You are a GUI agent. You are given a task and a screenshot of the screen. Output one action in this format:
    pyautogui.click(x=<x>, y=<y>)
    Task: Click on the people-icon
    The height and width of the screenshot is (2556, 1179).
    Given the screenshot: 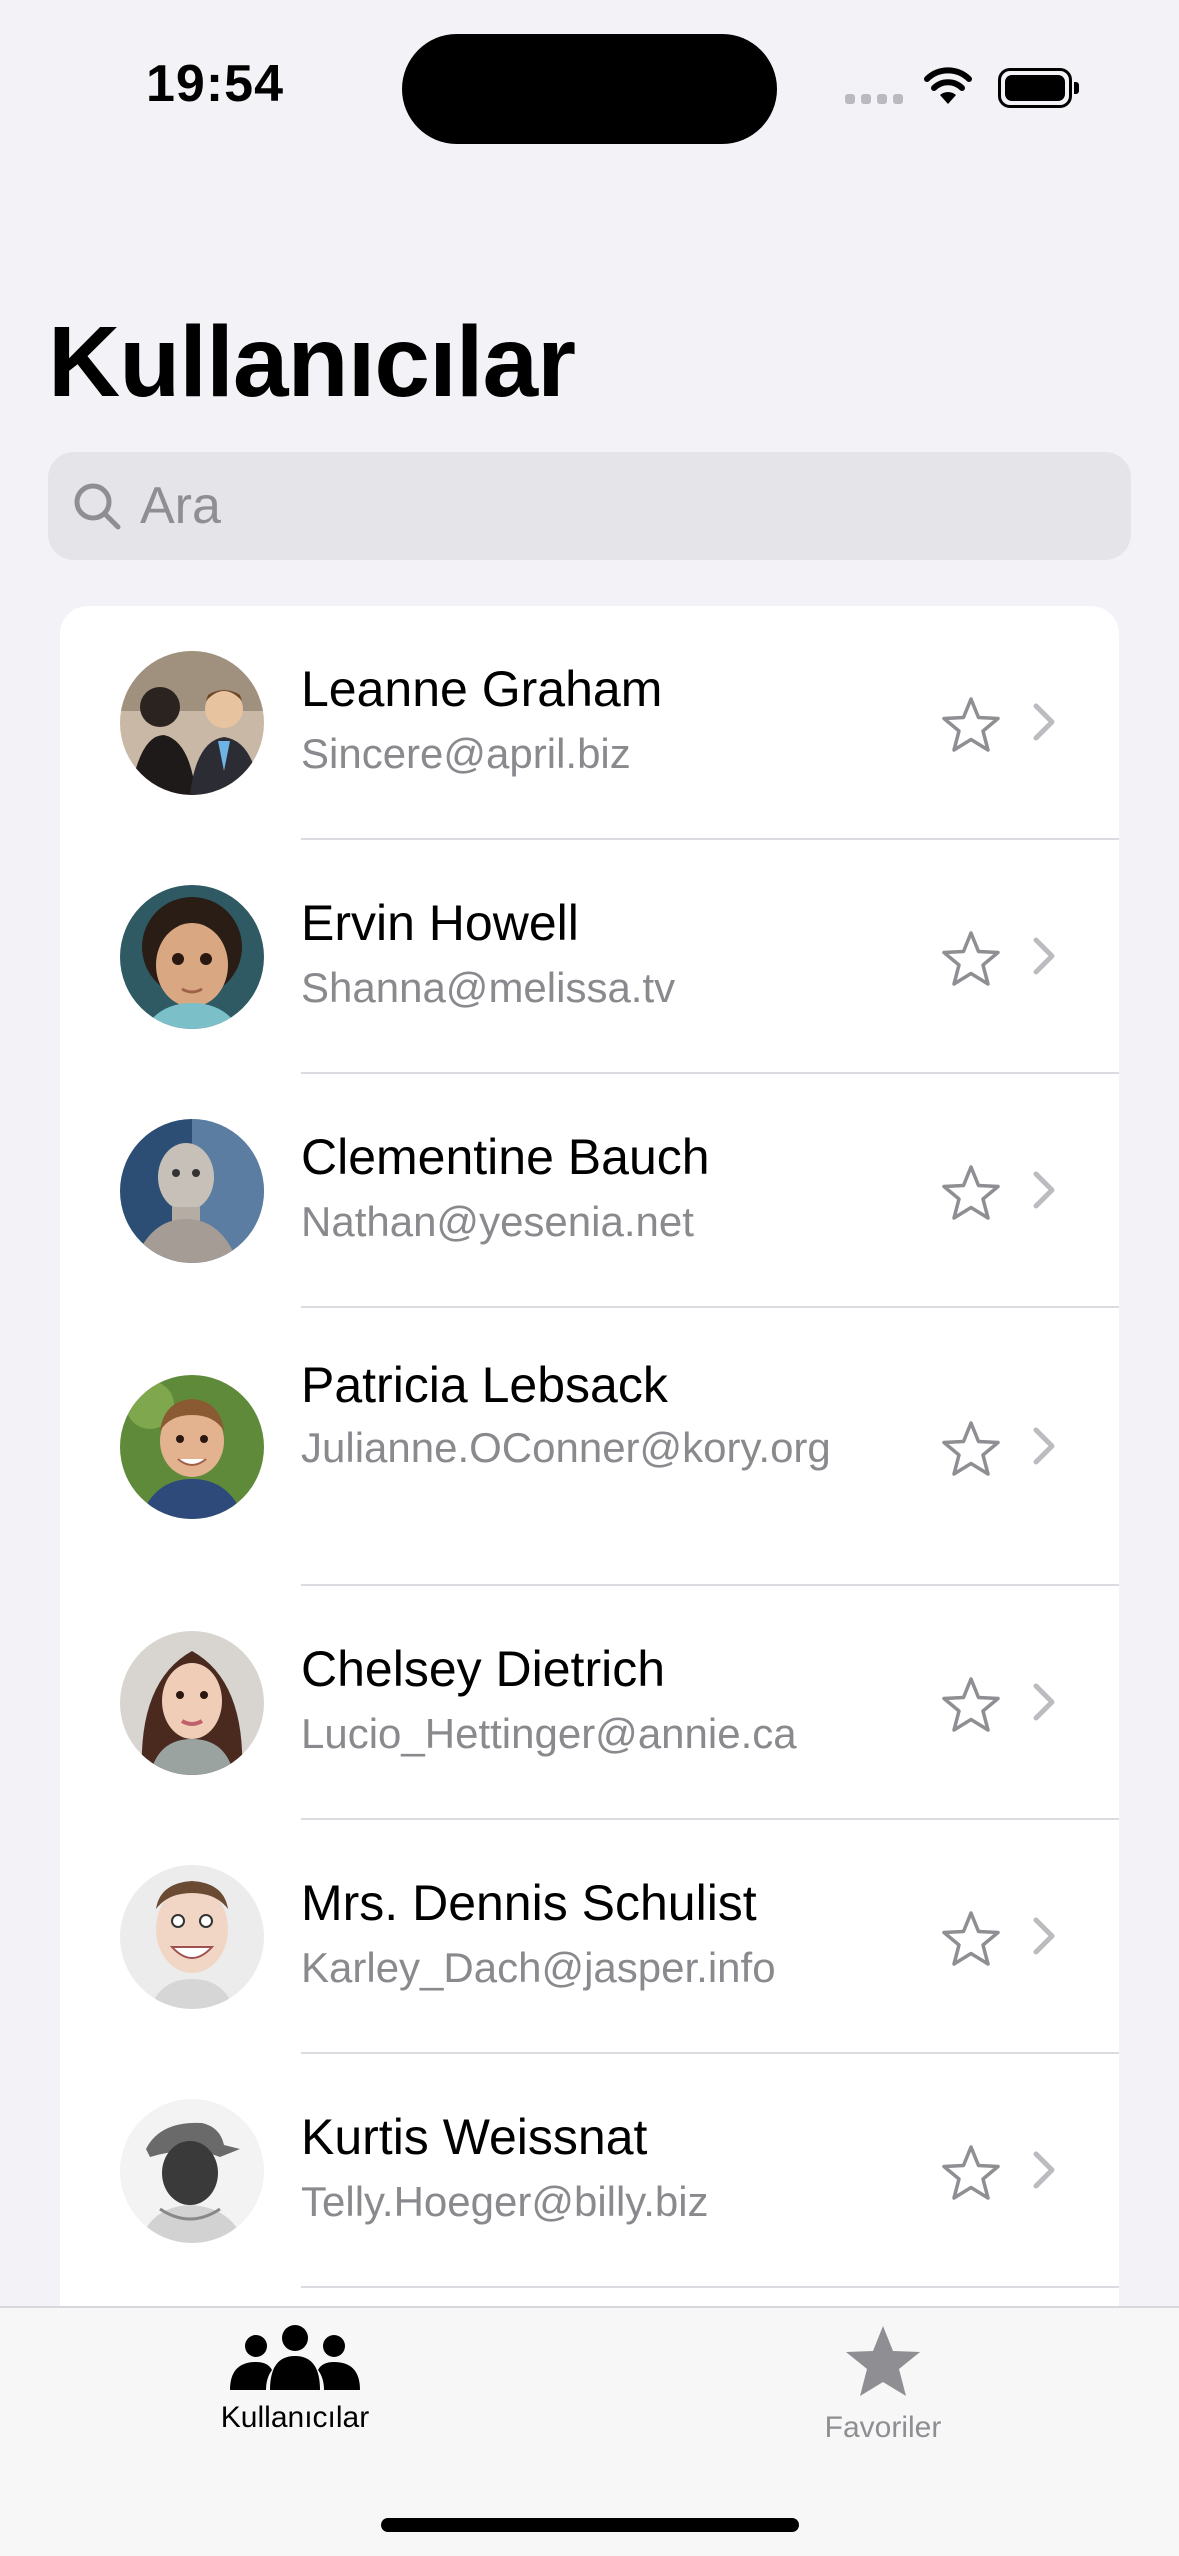 What is the action you would take?
    pyautogui.click(x=295, y=2357)
    